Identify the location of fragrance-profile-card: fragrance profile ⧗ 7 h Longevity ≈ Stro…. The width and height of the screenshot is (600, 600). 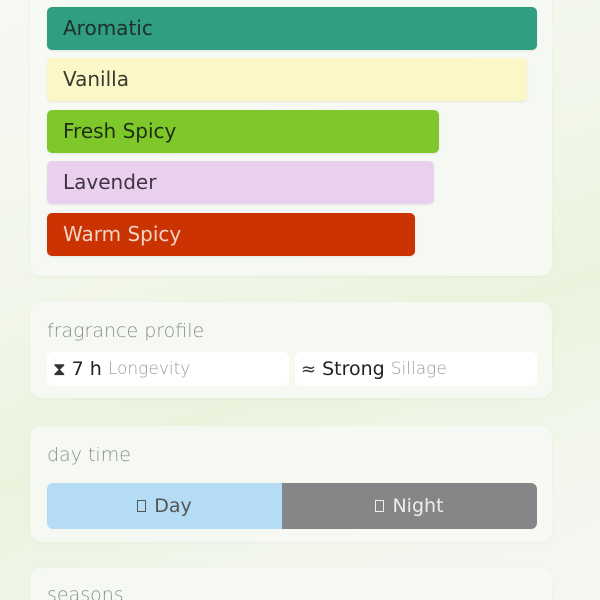
(291, 350).